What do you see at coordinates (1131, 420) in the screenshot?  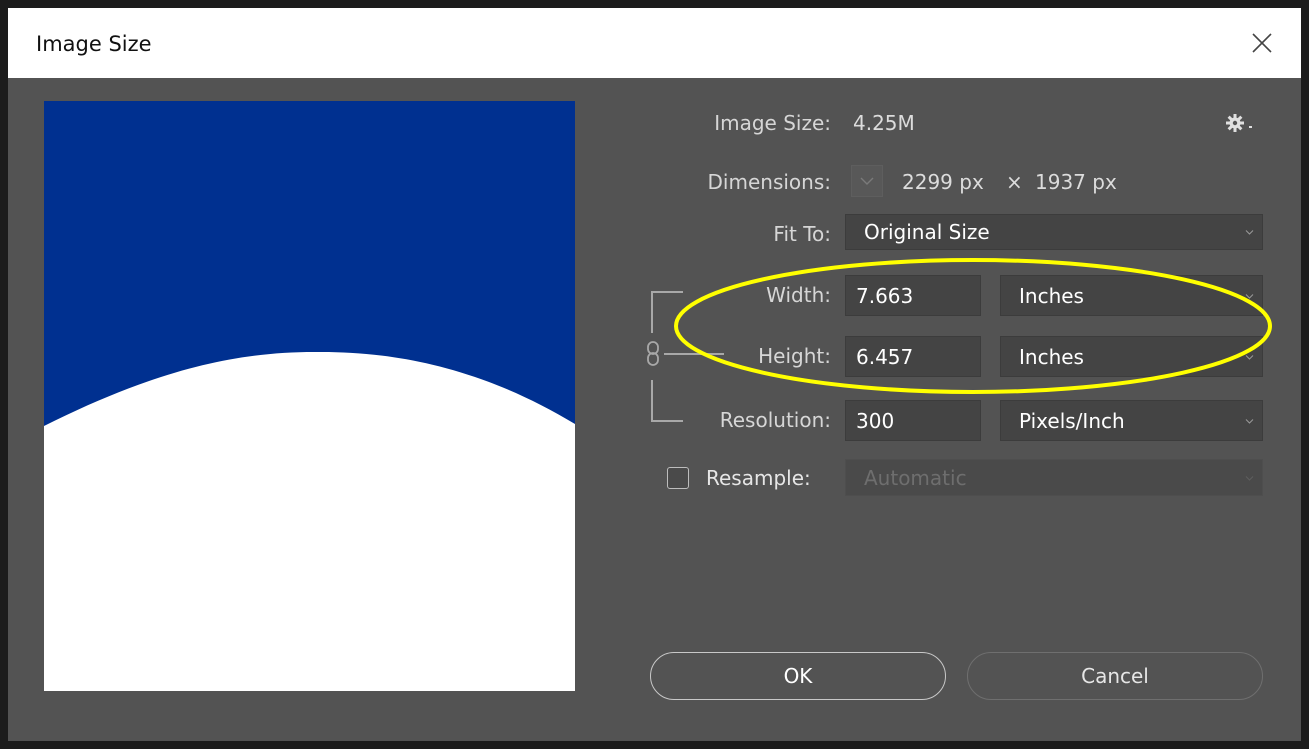 I see `resolution-unit-dropdown: Pixels/Inch` at bounding box center [1131, 420].